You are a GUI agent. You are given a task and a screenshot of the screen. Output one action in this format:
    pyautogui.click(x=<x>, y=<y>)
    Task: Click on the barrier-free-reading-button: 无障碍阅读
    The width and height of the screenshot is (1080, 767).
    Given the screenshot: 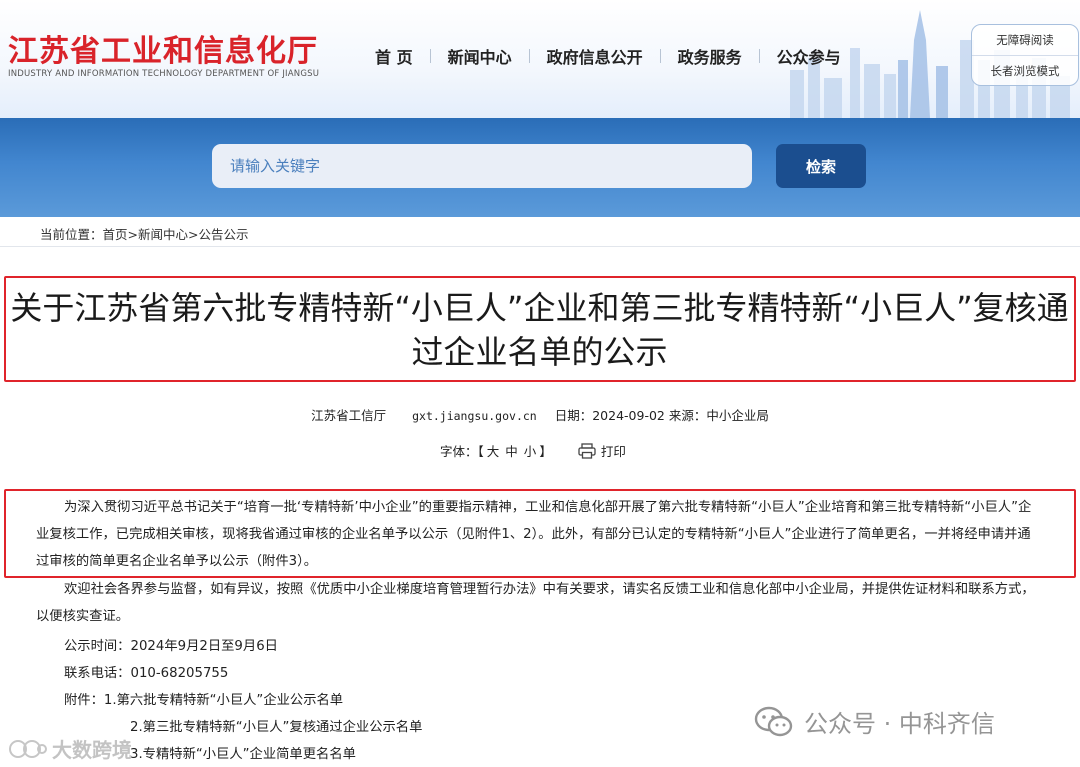 What is the action you would take?
    pyautogui.click(x=1025, y=40)
    